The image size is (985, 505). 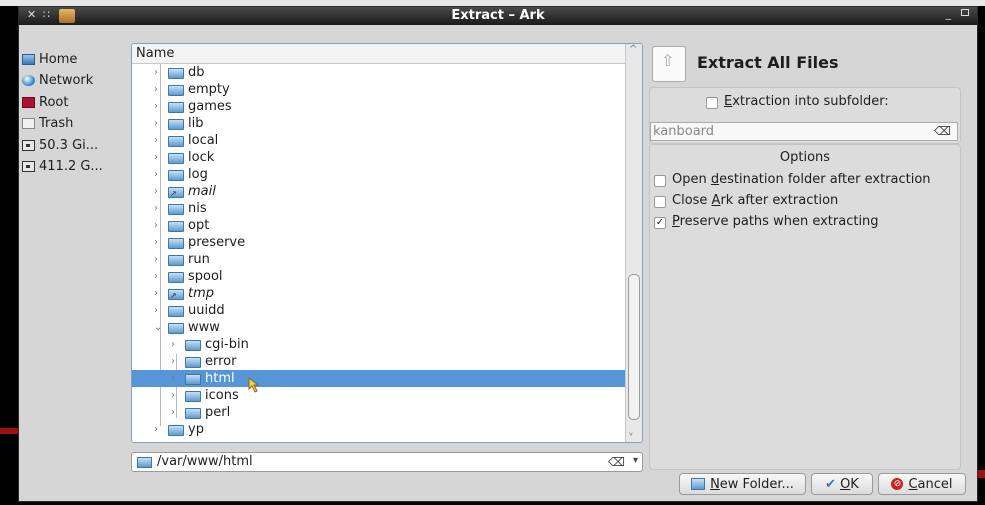 What do you see at coordinates (28, 123) in the screenshot?
I see `trash-icon` at bounding box center [28, 123].